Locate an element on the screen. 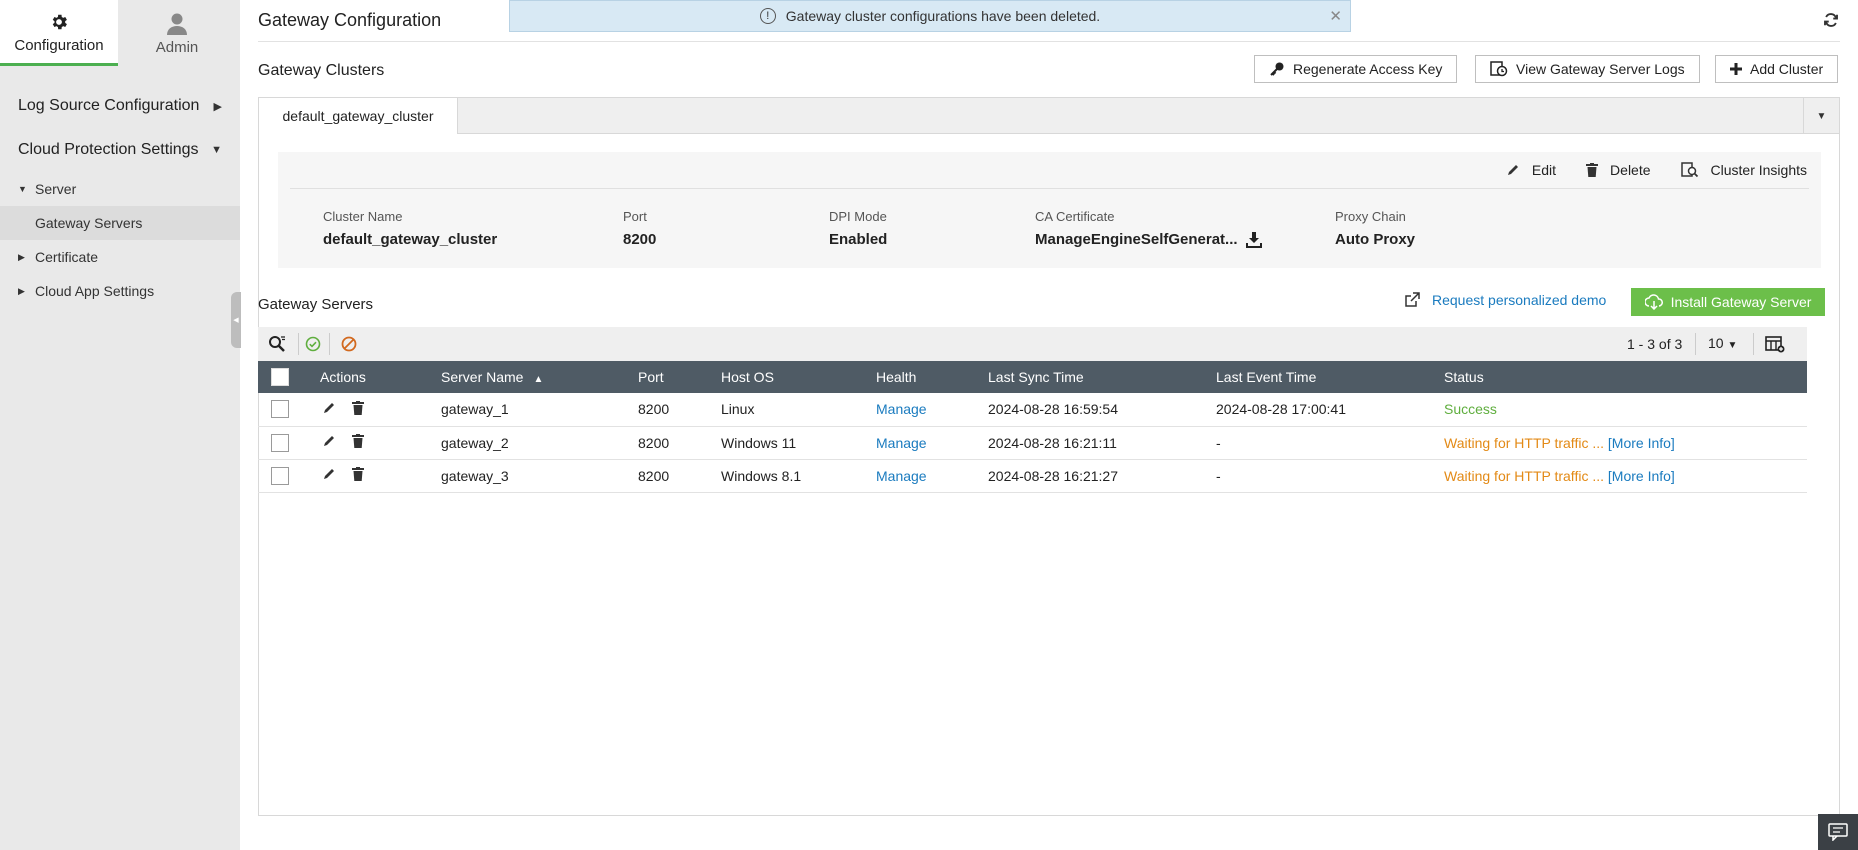 Image resolution: width=1858 pixels, height=850 pixels. close-icon: ✕ is located at coordinates (1335, 16).